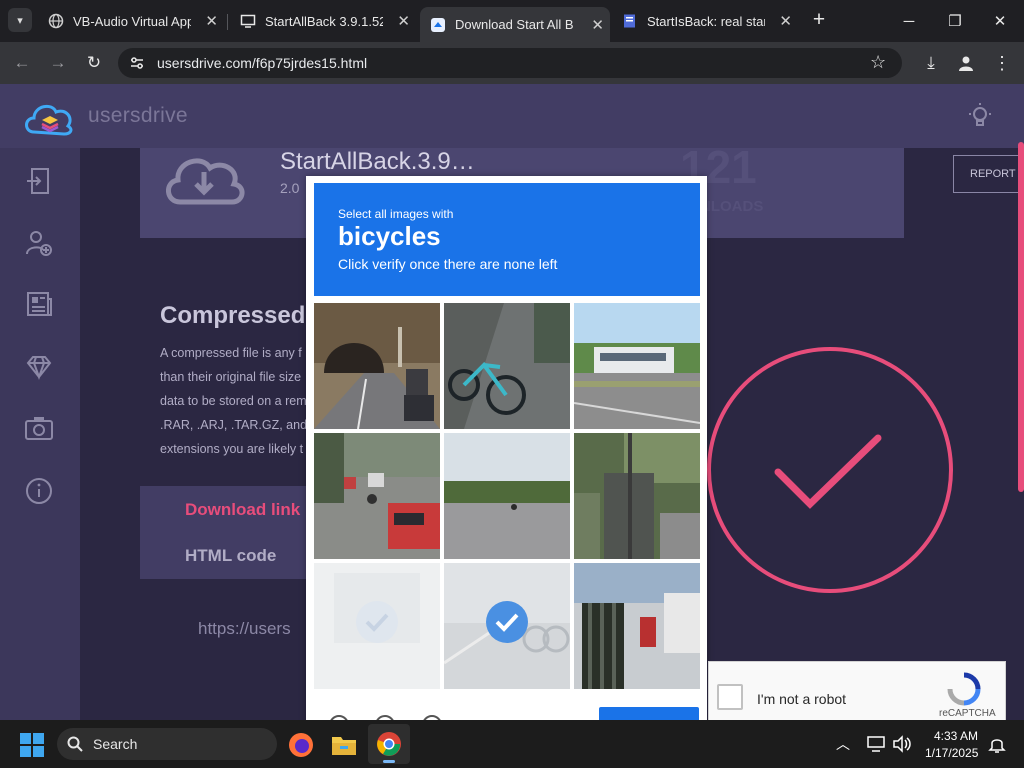 This screenshot has height=768, width=1024. I want to click on tab-title: StartIsBack: real start m, so click(706, 21).